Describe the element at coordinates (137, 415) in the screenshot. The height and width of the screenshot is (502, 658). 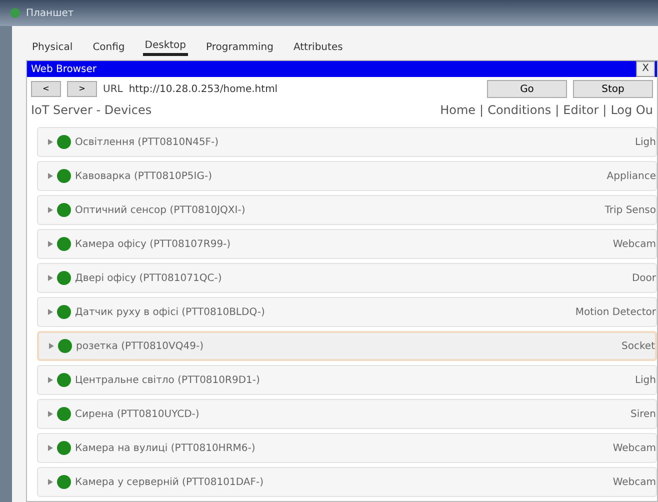
I see `device-name: Сирена (PTT0810UYCD-)` at that location.